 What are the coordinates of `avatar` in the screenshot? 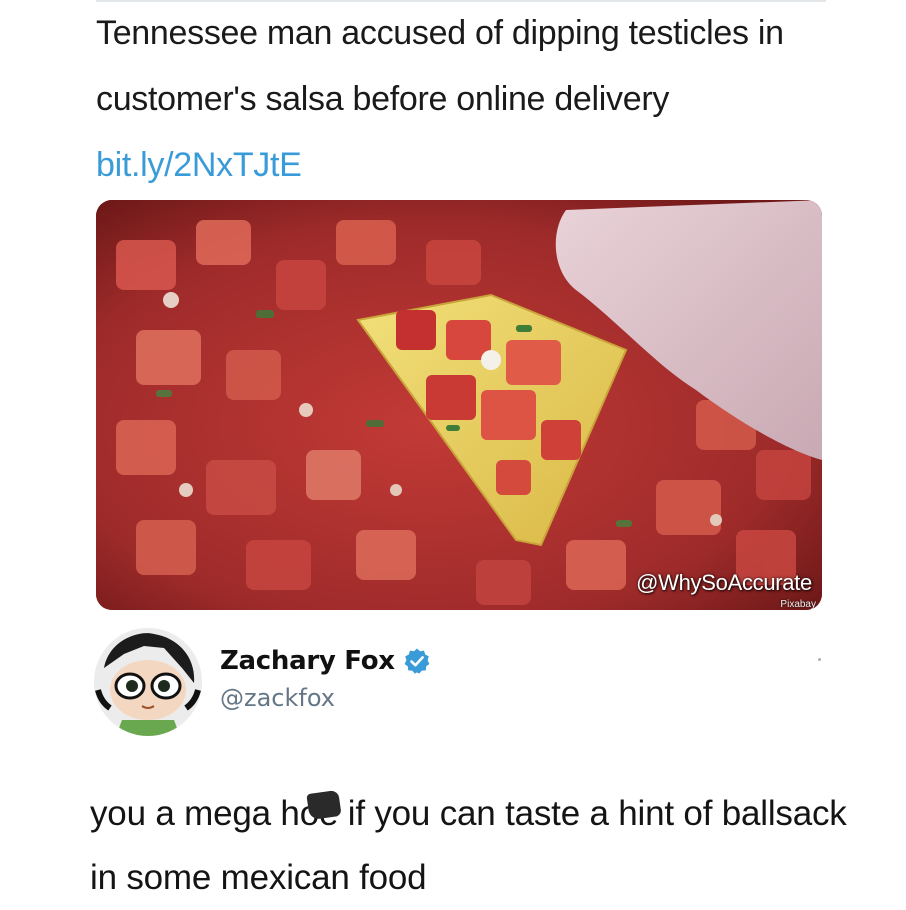 It's located at (148, 682).